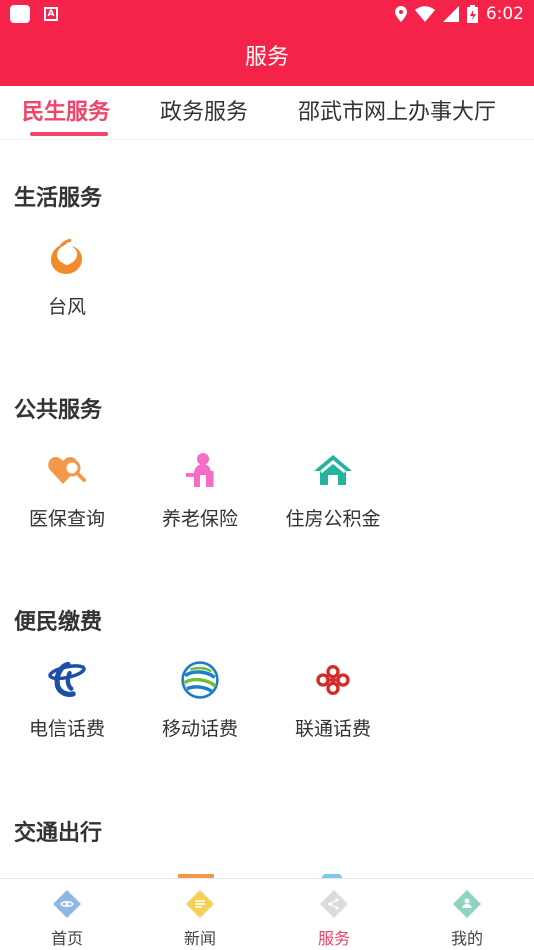 The height and width of the screenshot is (950, 534). What do you see at coordinates (200, 904) in the screenshot?
I see `news-icon` at bounding box center [200, 904].